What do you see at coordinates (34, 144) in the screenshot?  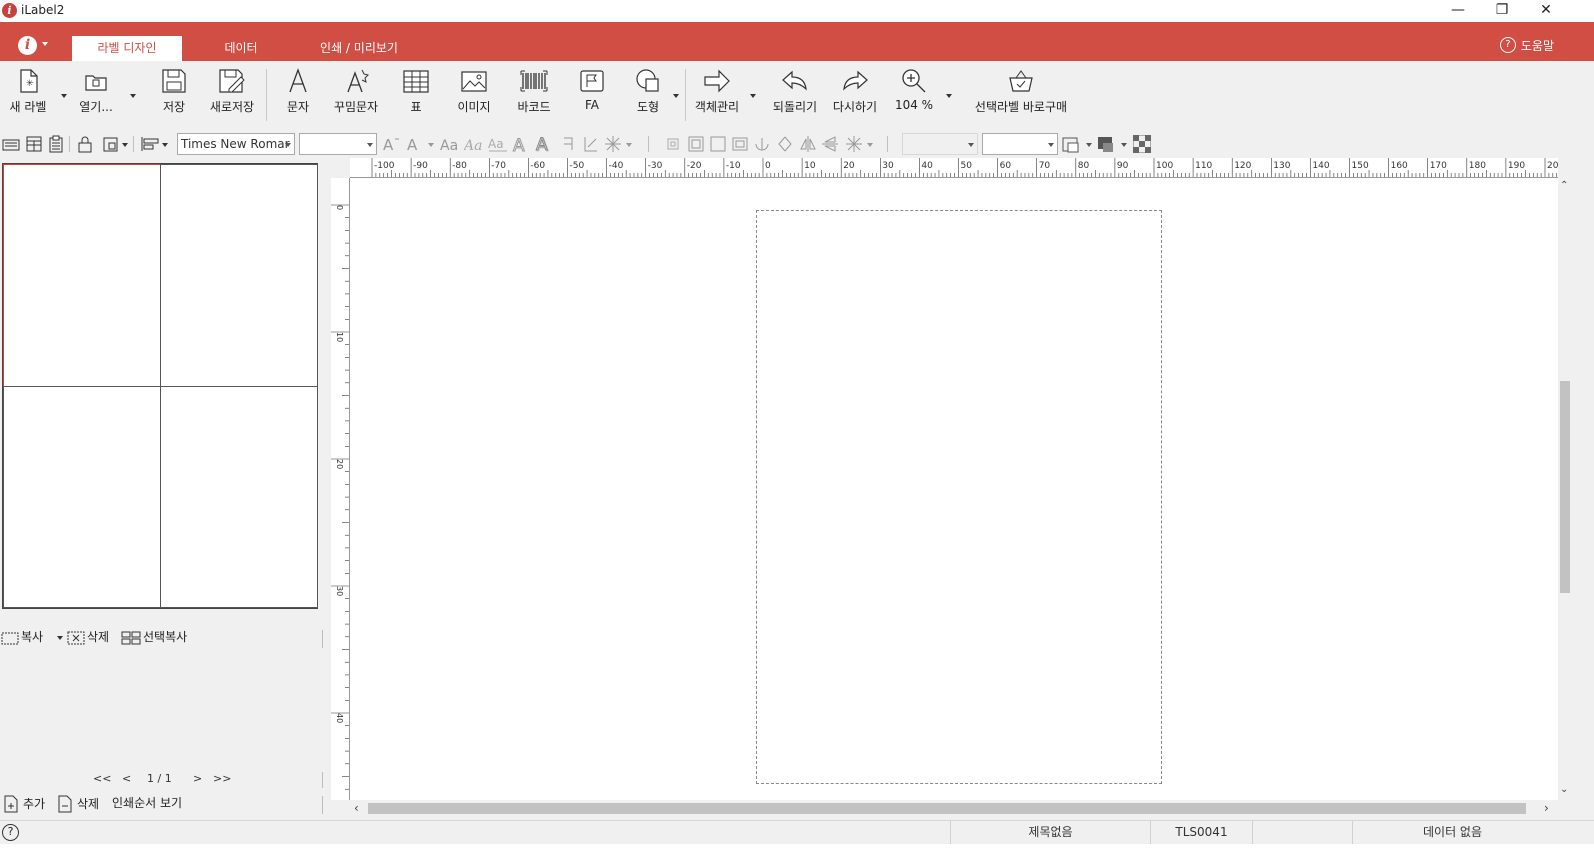 I see `label-sheet-icon` at bounding box center [34, 144].